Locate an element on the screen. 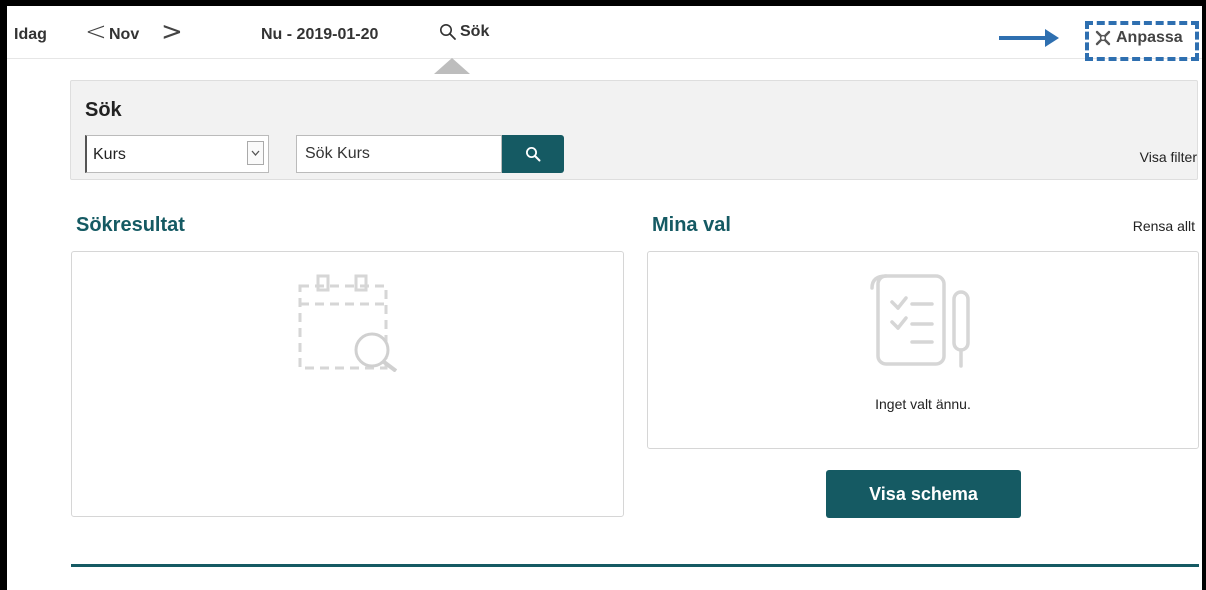  search-title: Sök is located at coordinates (103, 110).